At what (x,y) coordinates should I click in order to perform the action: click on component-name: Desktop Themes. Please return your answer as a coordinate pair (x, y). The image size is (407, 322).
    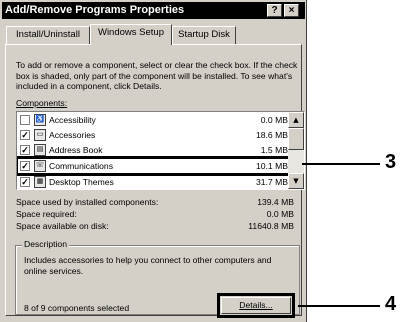
    Looking at the image, I should click on (81, 182).